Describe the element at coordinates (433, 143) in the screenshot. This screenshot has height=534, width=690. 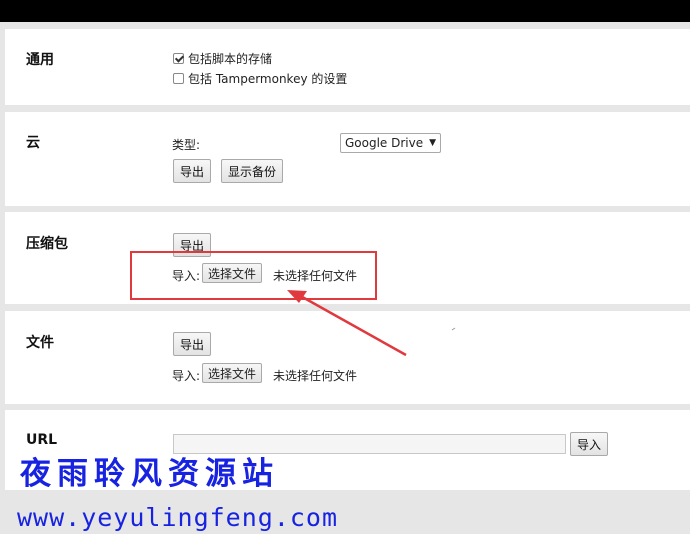
I see `dropdown-arrow-icon: ▼` at that location.